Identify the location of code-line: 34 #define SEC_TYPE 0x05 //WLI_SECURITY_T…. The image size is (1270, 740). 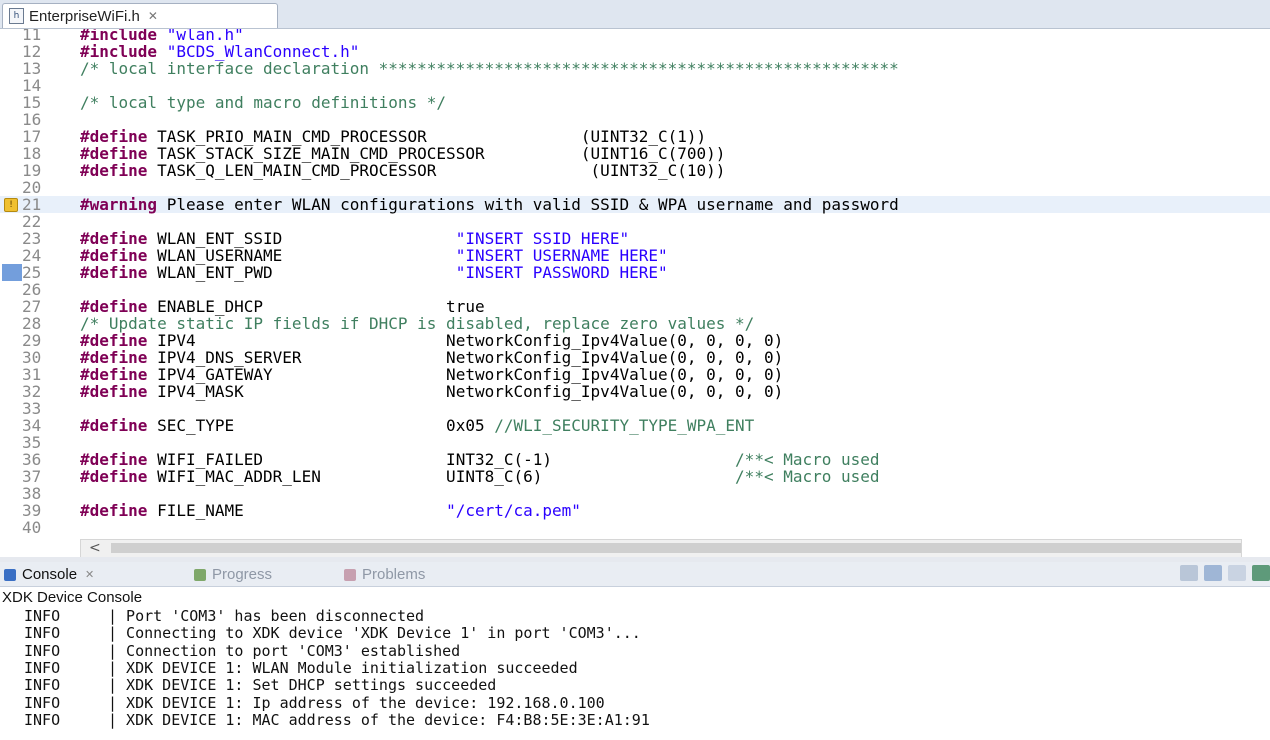
(635, 425).